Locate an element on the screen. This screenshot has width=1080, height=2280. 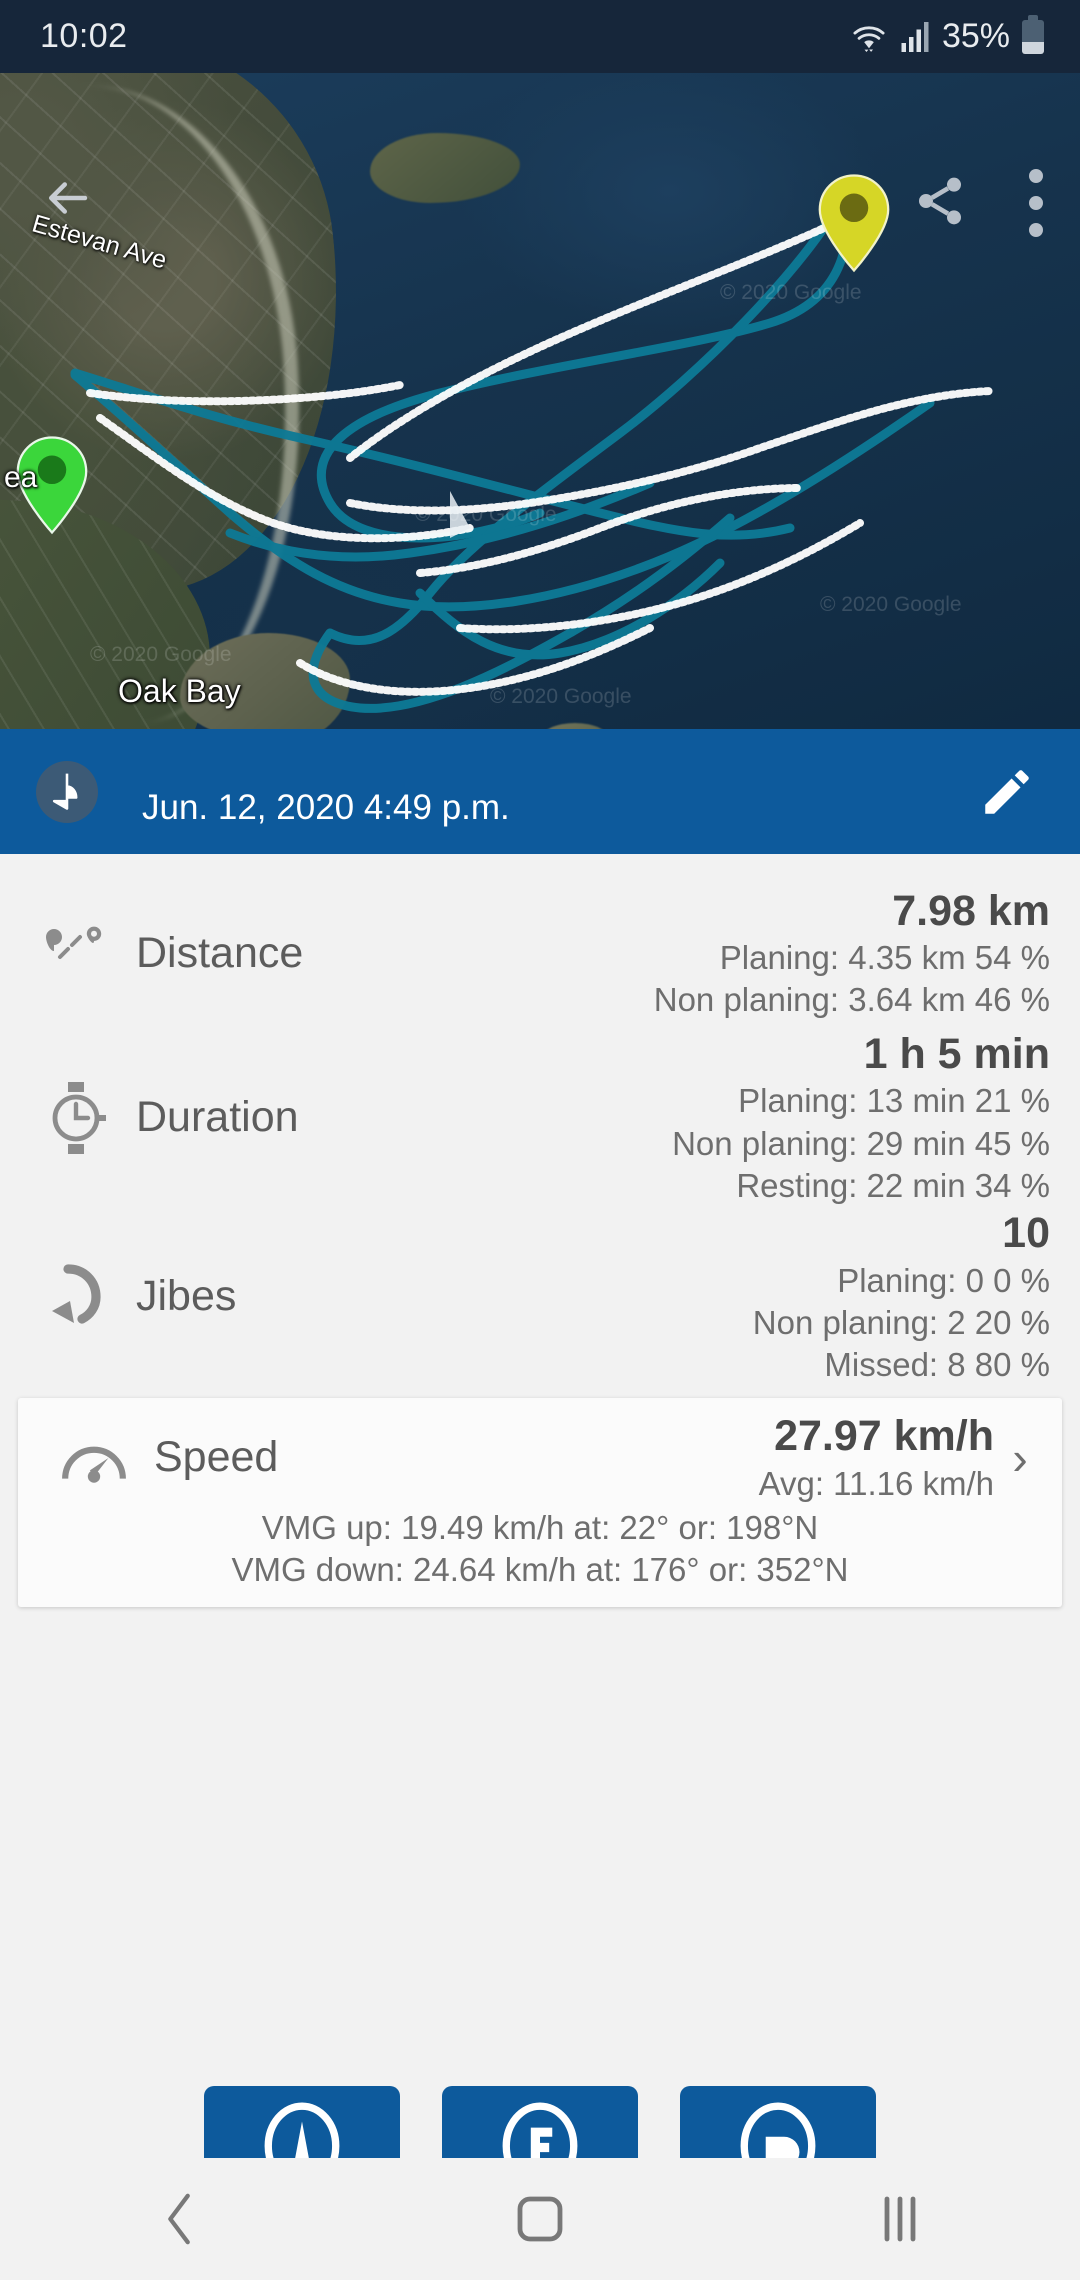
vmg-down-value: VMG down: 24.64 km/h at: 176° or: 352°N is located at coordinates (540, 1570).